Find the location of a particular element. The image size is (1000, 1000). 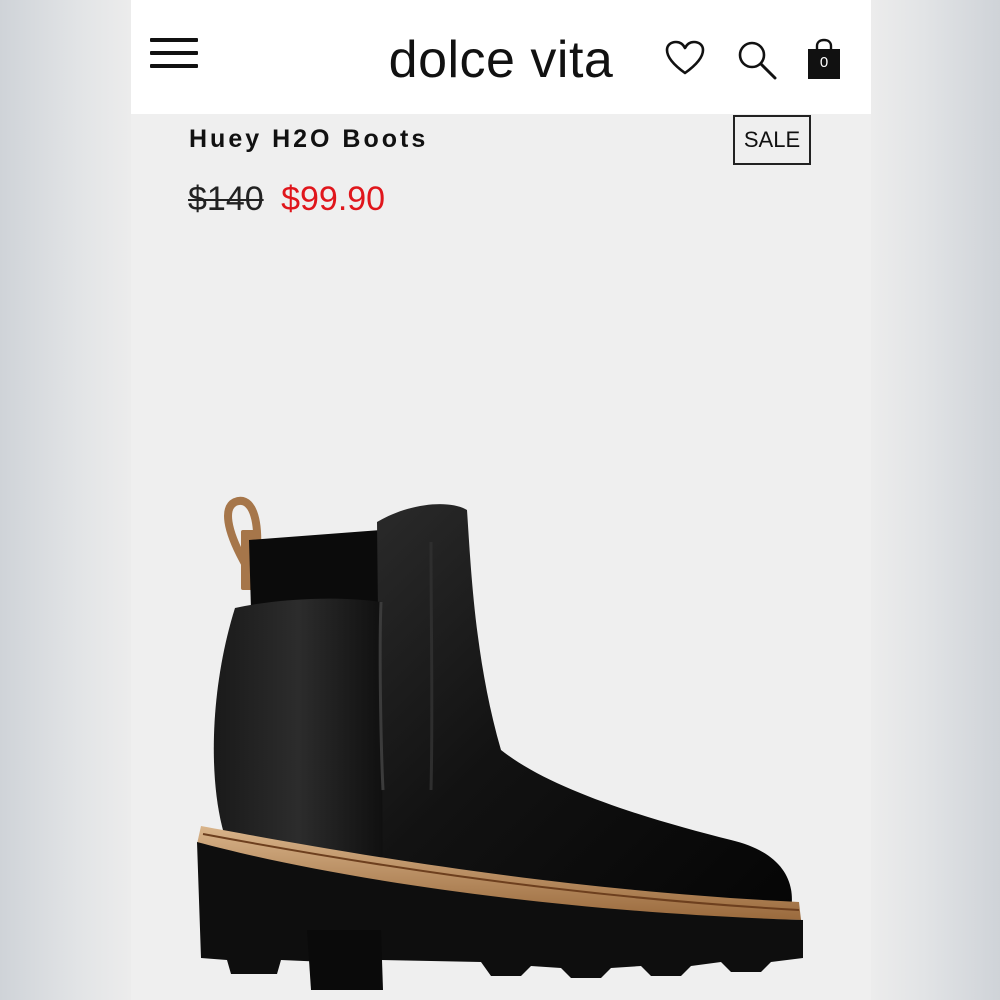

cart-count: 0 is located at coordinates (824, 62).